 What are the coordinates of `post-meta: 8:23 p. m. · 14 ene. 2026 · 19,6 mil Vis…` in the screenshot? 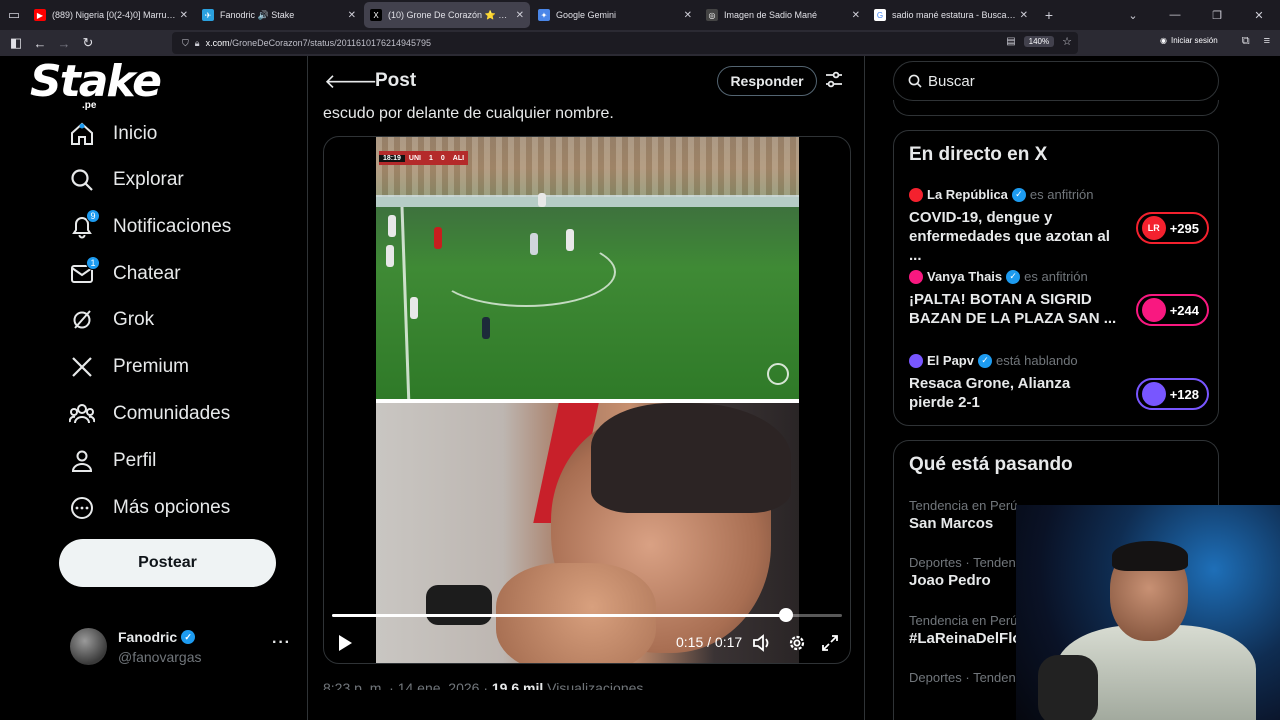 It's located at (483, 685).